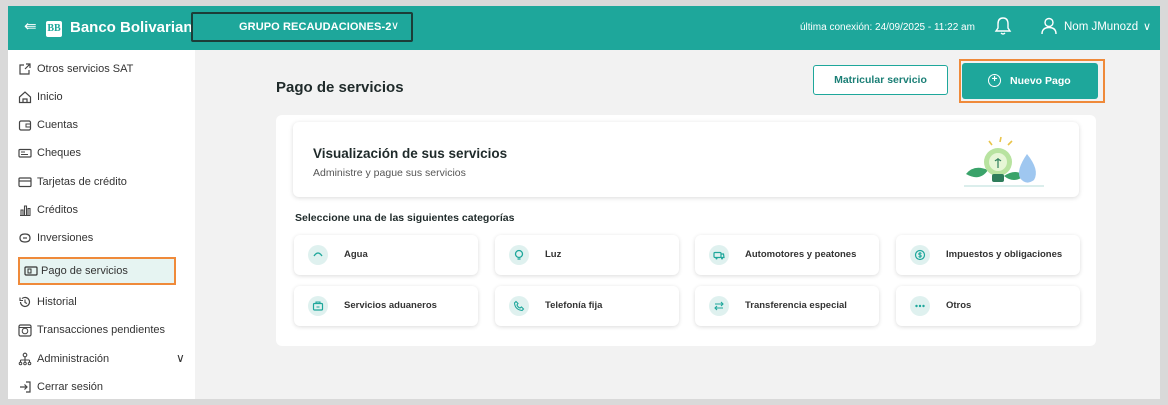 The image size is (1168, 405). What do you see at coordinates (103, 126) in the screenshot?
I see `sidebar-item-cuentas: Cuentas` at bounding box center [103, 126].